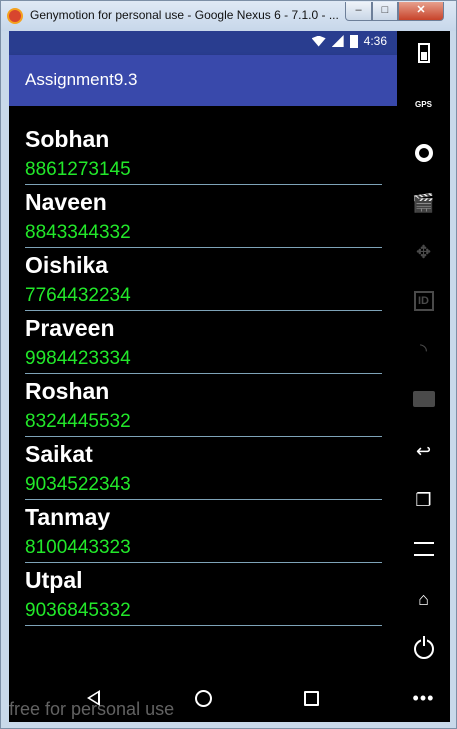  What do you see at coordinates (78, 484) in the screenshot?
I see `contact-phone: 9034522343` at bounding box center [78, 484].